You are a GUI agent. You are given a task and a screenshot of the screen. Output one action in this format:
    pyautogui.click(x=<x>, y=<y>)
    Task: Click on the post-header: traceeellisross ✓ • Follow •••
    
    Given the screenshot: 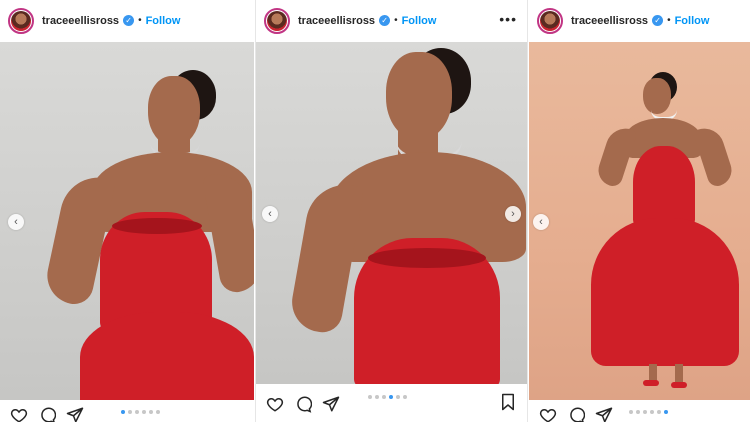 What is the action you would take?
    pyautogui.click(x=391, y=20)
    